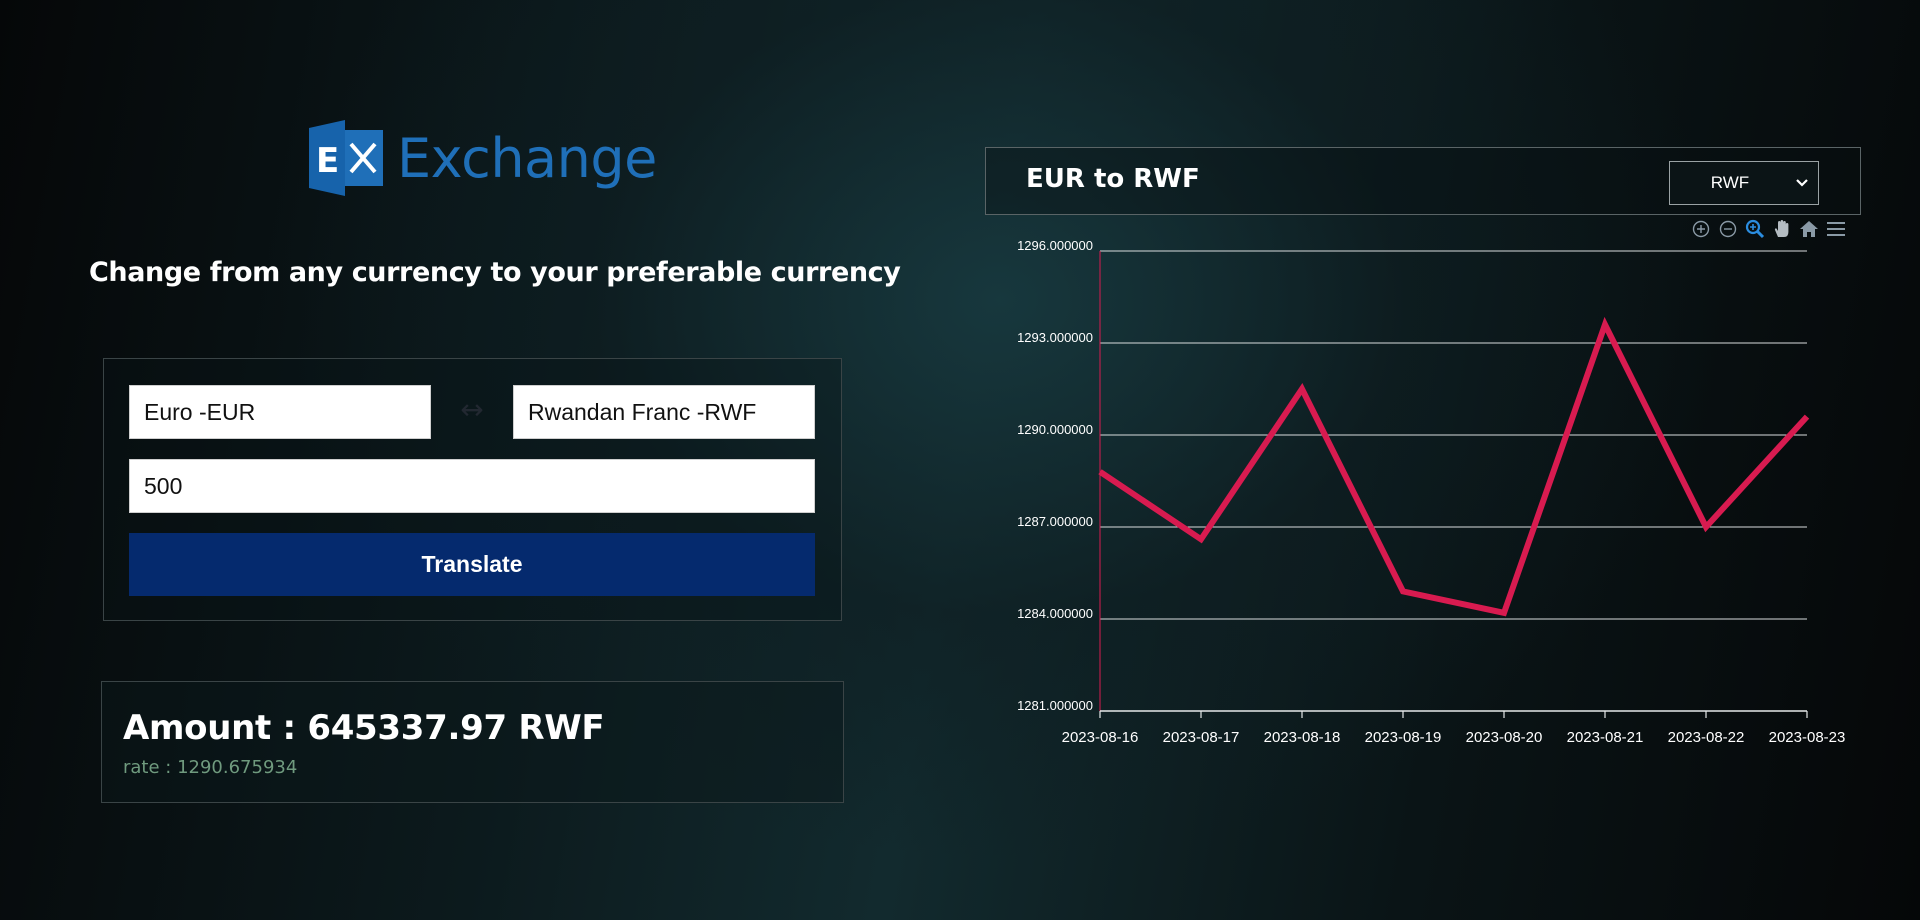 The image size is (1920, 920). I want to click on x-tick-label: 2023-08-18, so click(1302, 737).